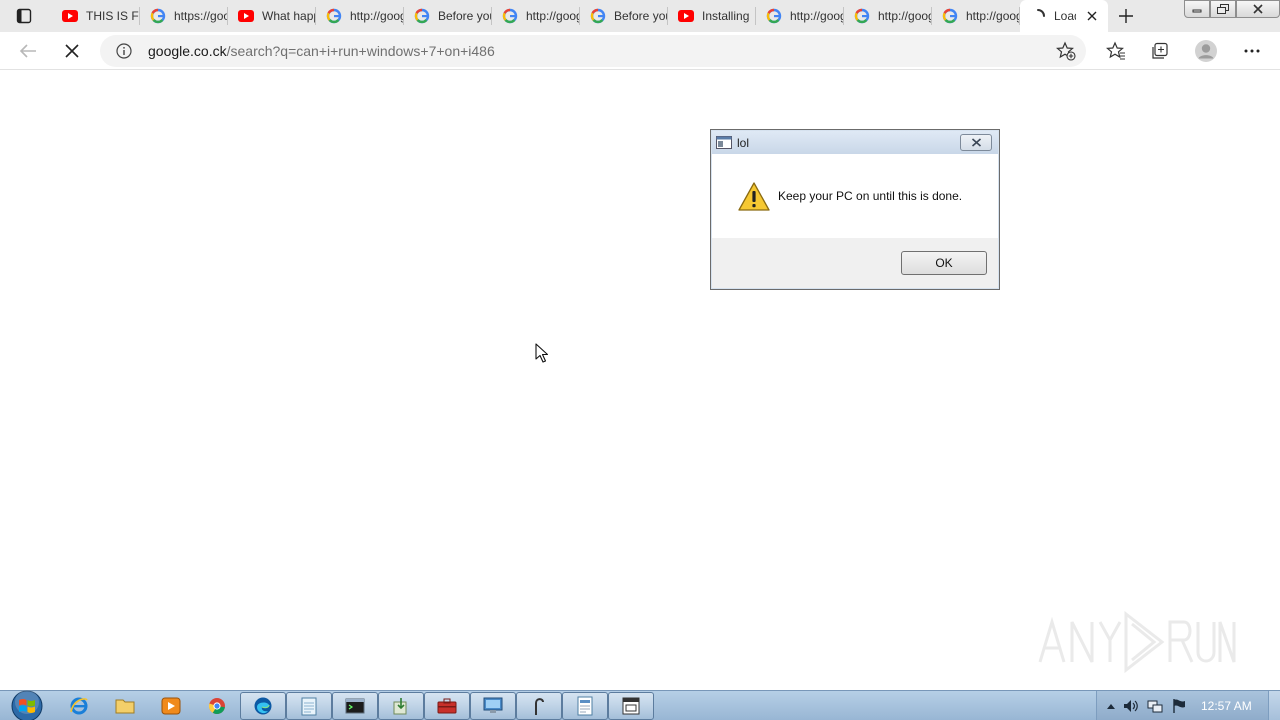 This screenshot has width=1280, height=720. What do you see at coordinates (1038, 16) in the screenshot?
I see `loading-icon` at bounding box center [1038, 16].